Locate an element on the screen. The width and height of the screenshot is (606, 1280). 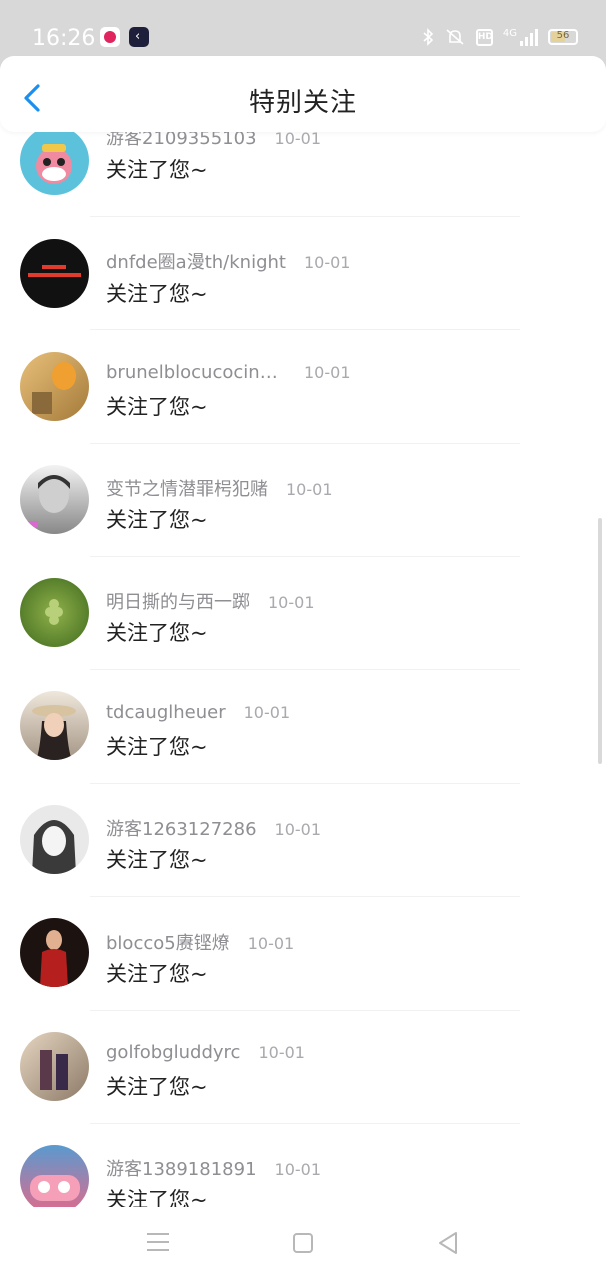
status-time: 16:26 is located at coordinates (64, 38).